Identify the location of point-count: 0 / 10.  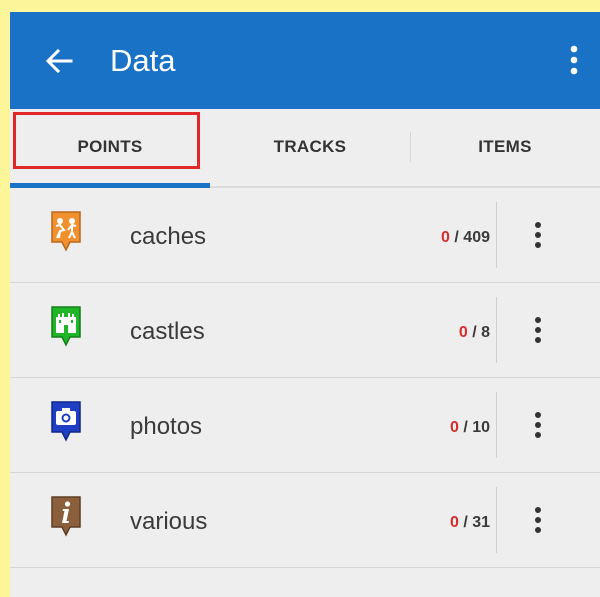
(470, 428).